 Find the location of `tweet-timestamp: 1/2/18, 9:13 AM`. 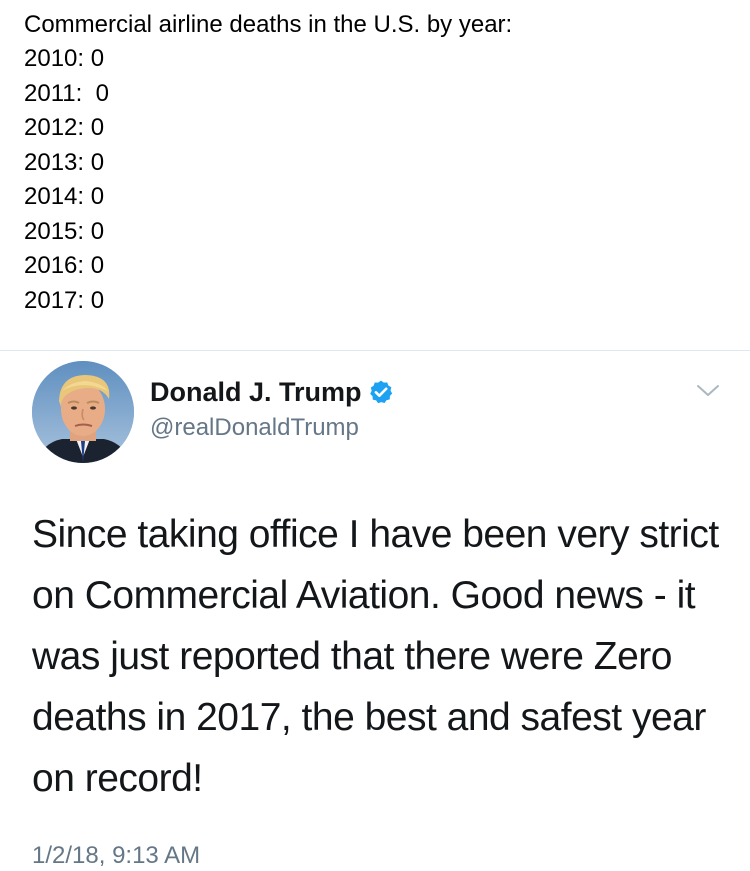

tweet-timestamp: 1/2/18, 9:13 AM is located at coordinates (116, 856).